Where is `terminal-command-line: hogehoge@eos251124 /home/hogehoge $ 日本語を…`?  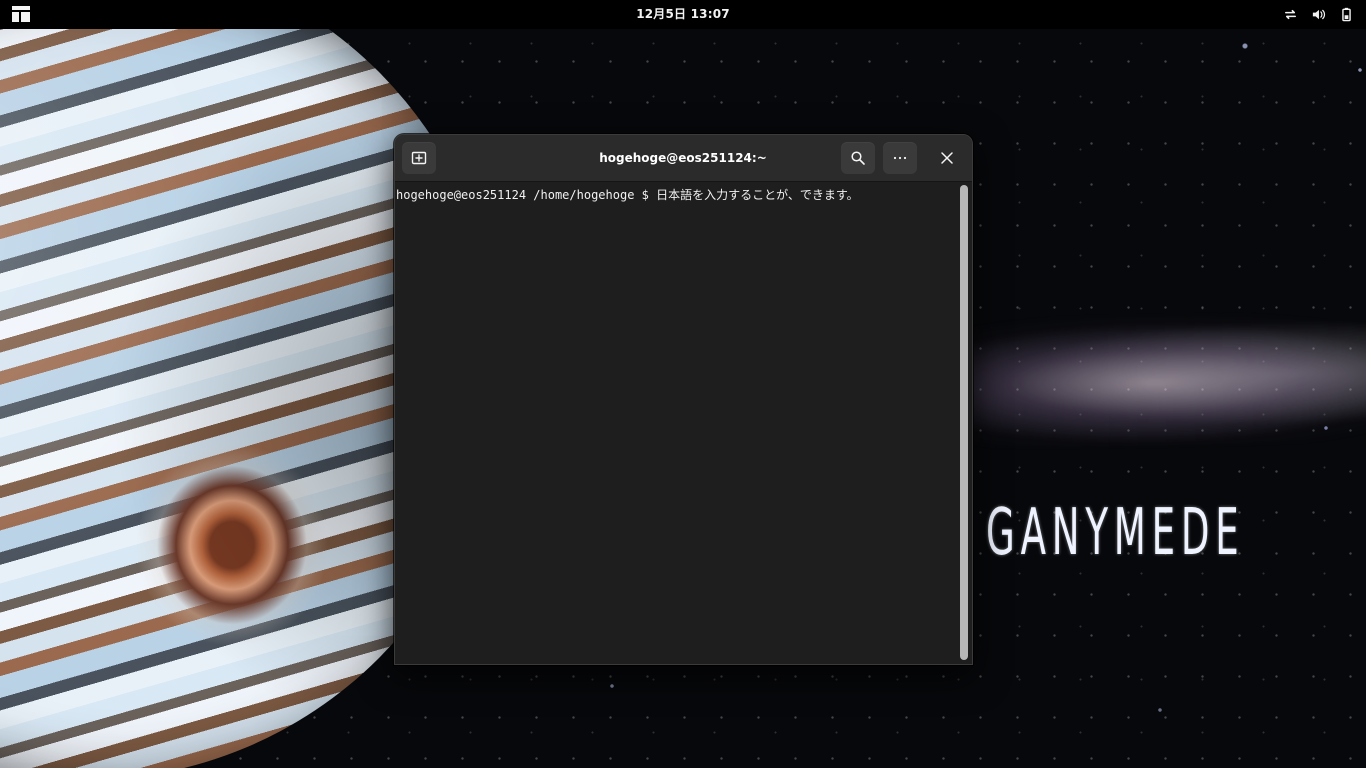 terminal-command-line: hogehoge@eos251124 /home/hogehoge $ 日本語を… is located at coordinates (673, 195).